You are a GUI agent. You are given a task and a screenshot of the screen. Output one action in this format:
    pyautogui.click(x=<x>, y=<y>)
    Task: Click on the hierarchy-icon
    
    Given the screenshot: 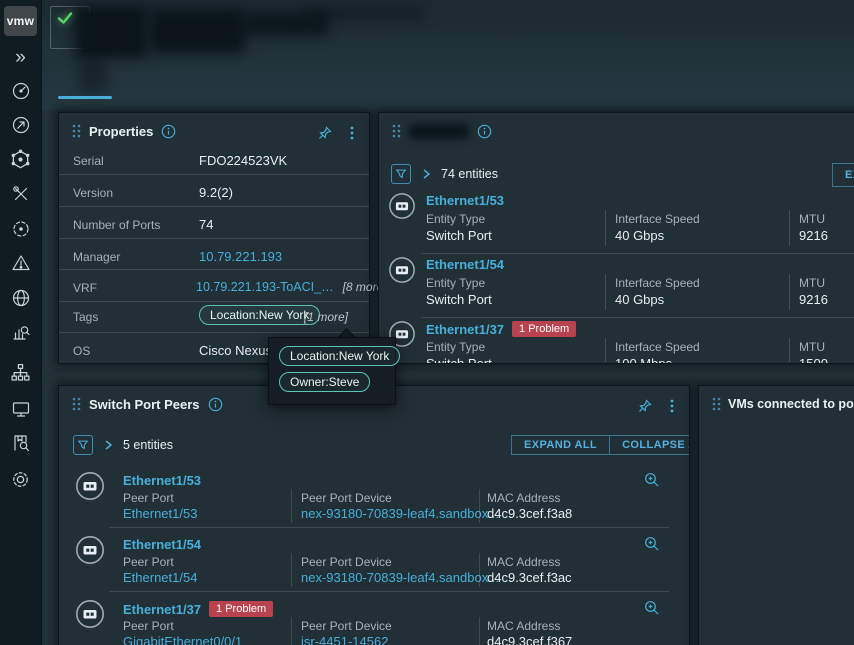 What is the action you would take?
    pyautogui.click(x=20, y=372)
    